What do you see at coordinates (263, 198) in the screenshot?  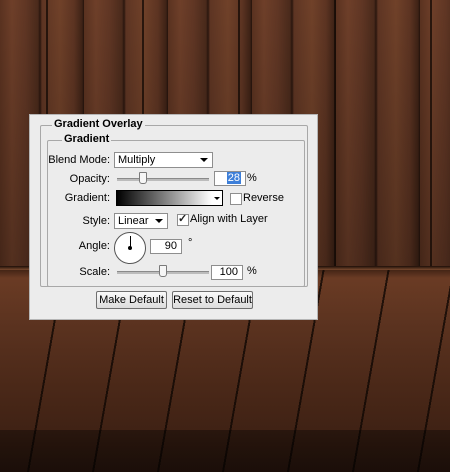 I see `reverse-label: Reverse` at bounding box center [263, 198].